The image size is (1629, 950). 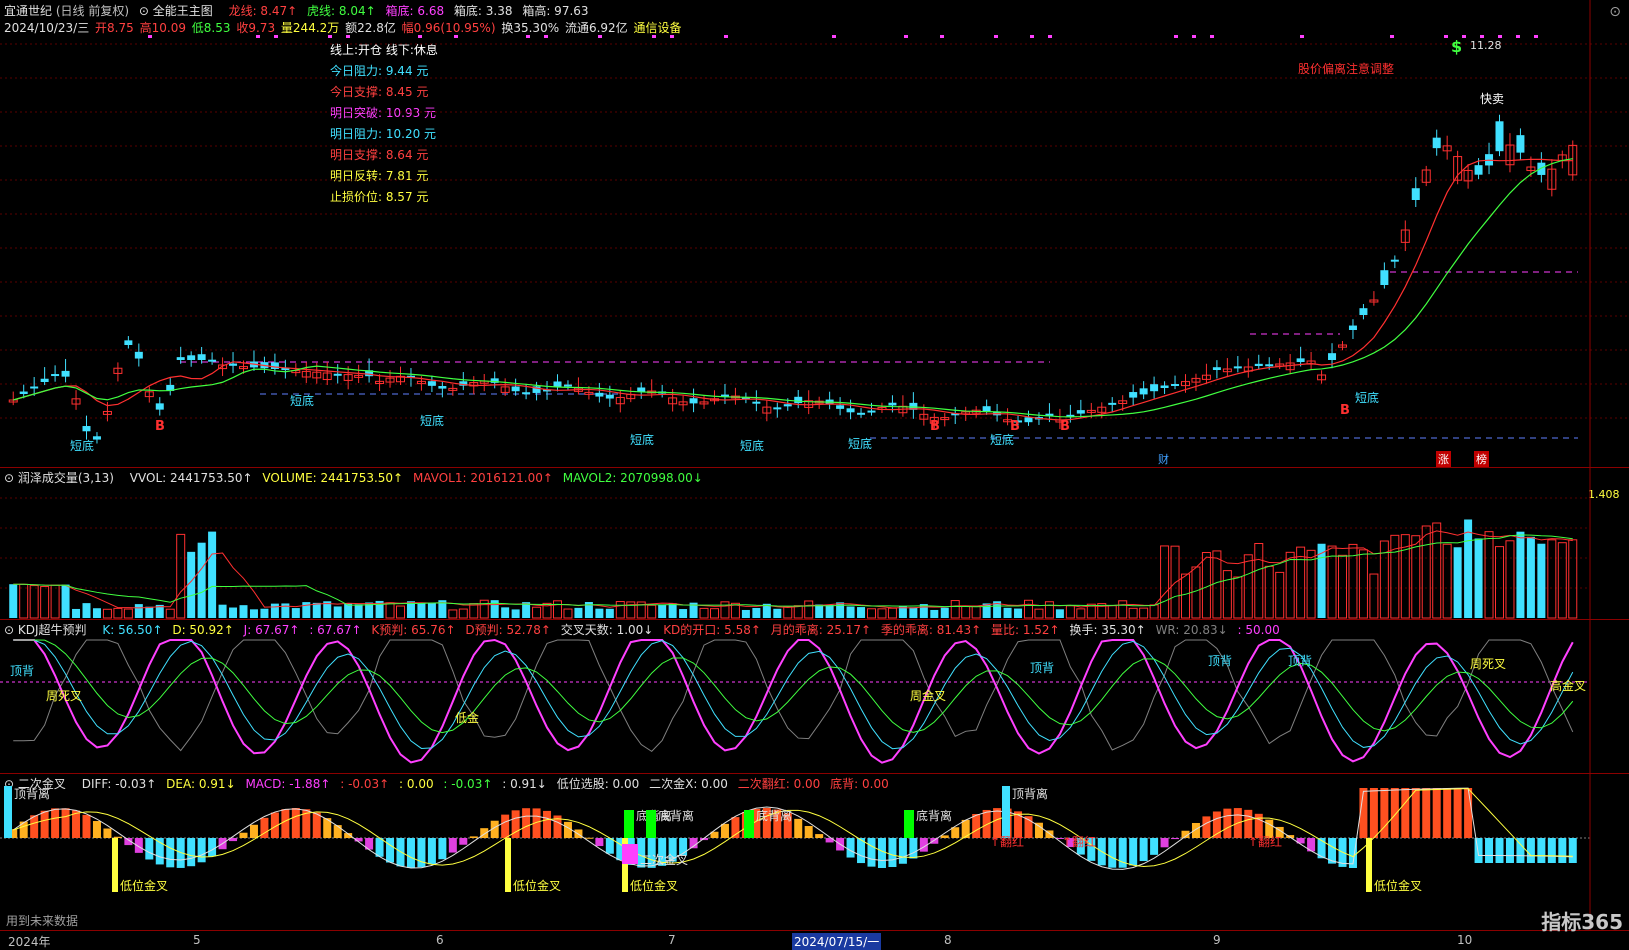 I want to click on date-axis: 2024年 5 6 7 2024/07/15/一 8 9 10, so click(x=814, y=940).